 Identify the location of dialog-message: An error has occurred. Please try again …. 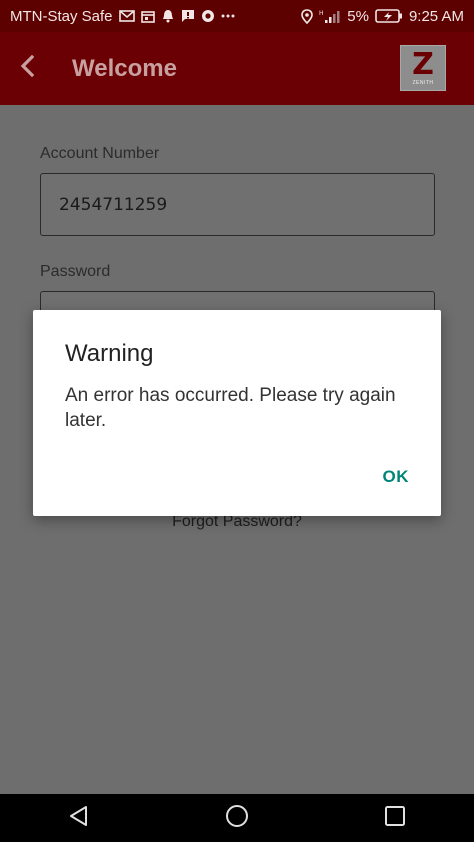
(230, 408).